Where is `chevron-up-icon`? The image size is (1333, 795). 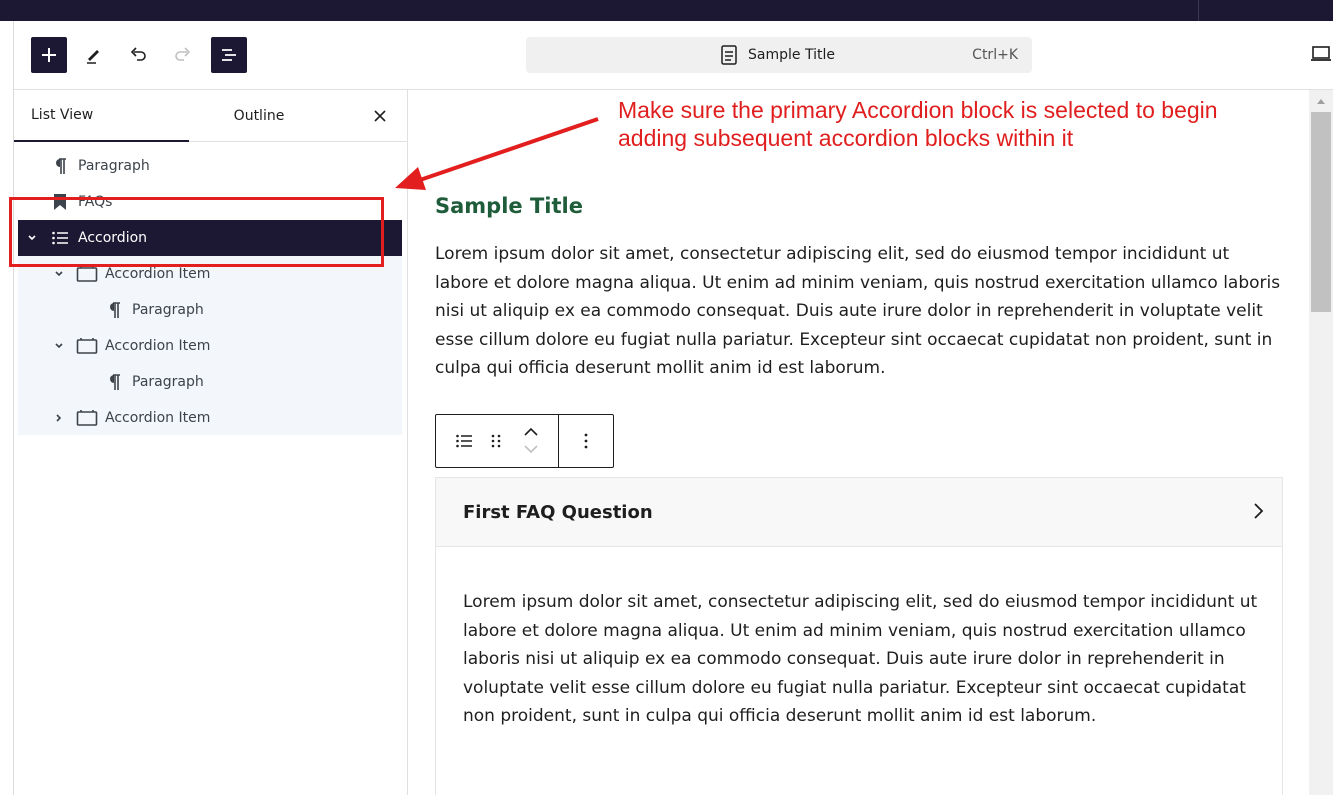
chevron-up-icon is located at coordinates (531, 431).